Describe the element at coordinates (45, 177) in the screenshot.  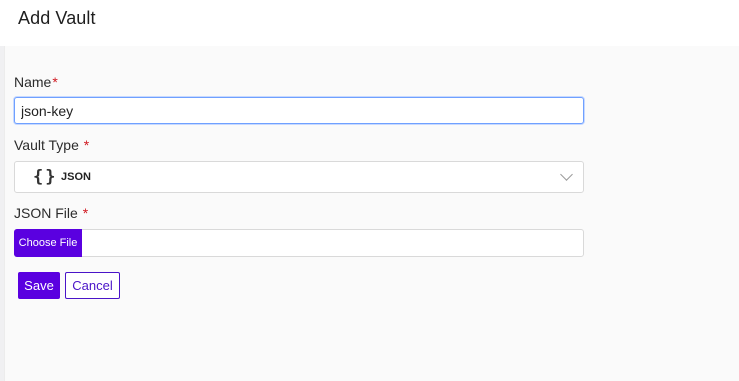
I see `curly-braces-icon: {}` at that location.